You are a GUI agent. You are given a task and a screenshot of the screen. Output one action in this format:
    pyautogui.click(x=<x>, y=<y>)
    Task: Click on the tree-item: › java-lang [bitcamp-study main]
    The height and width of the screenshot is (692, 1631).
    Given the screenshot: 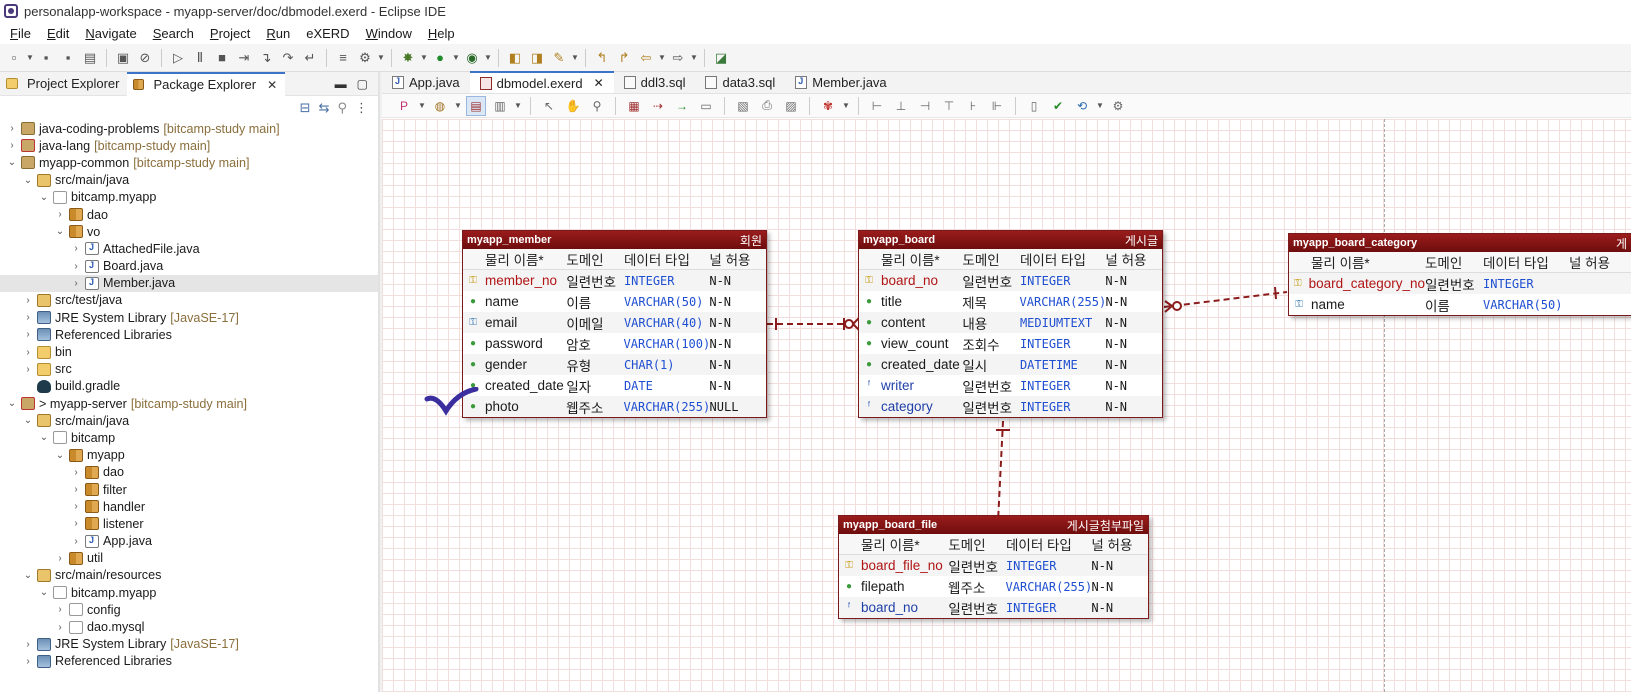 What is the action you would take?
    pyautogui.click(x=189, y=145)
    